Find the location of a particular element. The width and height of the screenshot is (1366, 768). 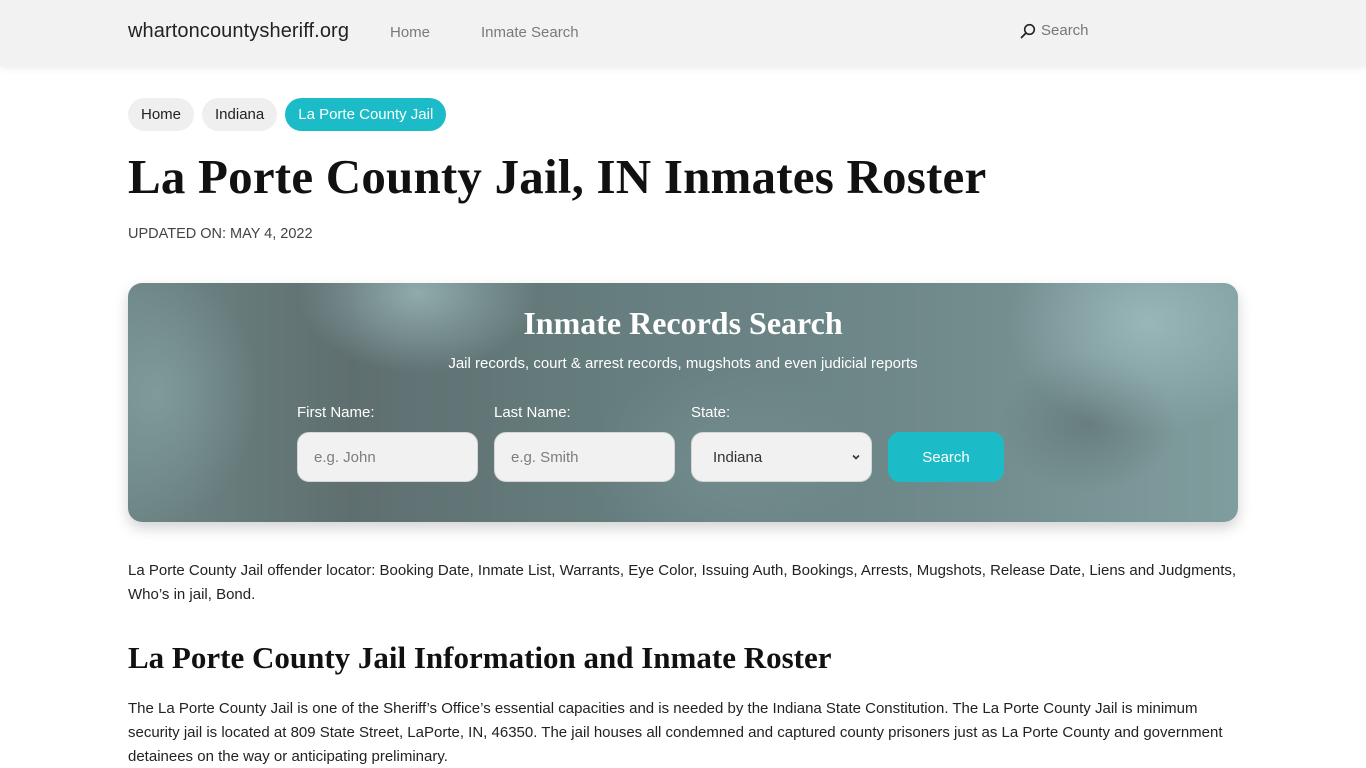

last-name-label: Last Name: is located at coordinates (532, 412).